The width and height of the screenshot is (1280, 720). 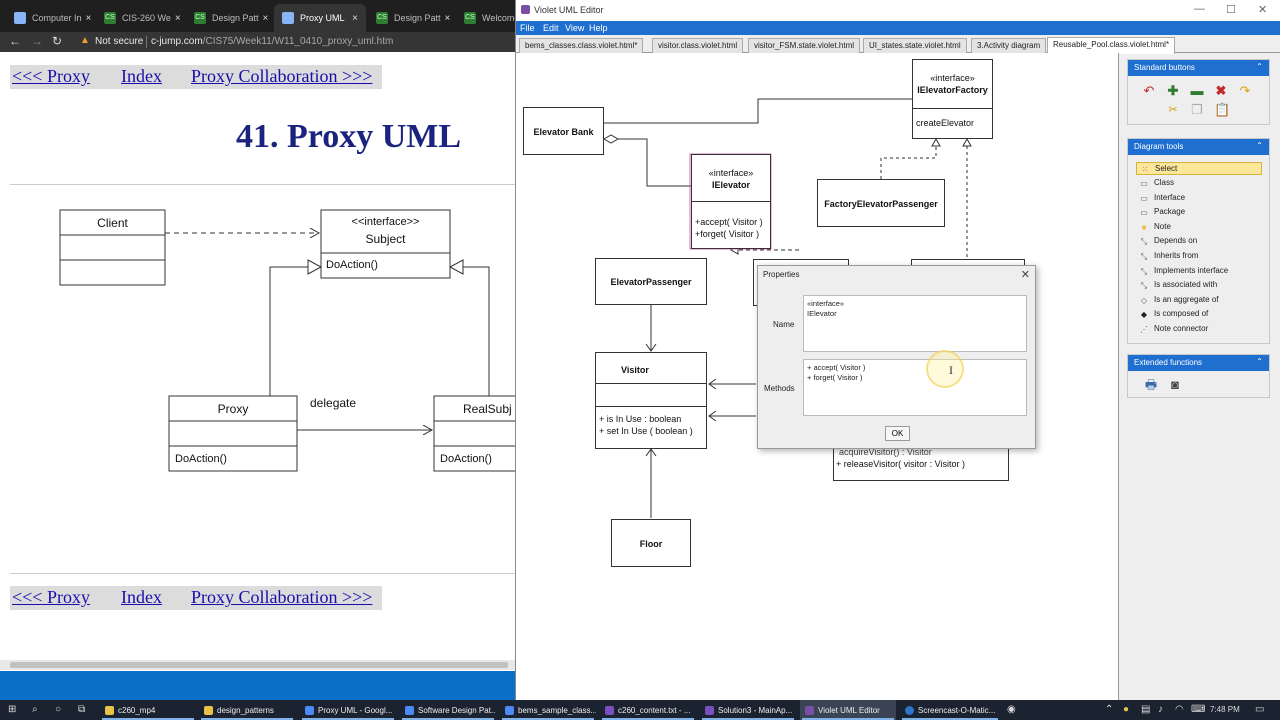 What do you see at coordinates (1011, 709) in the screenshot?
I see `record-icon: ◉` at bounding box center [1011, 709].